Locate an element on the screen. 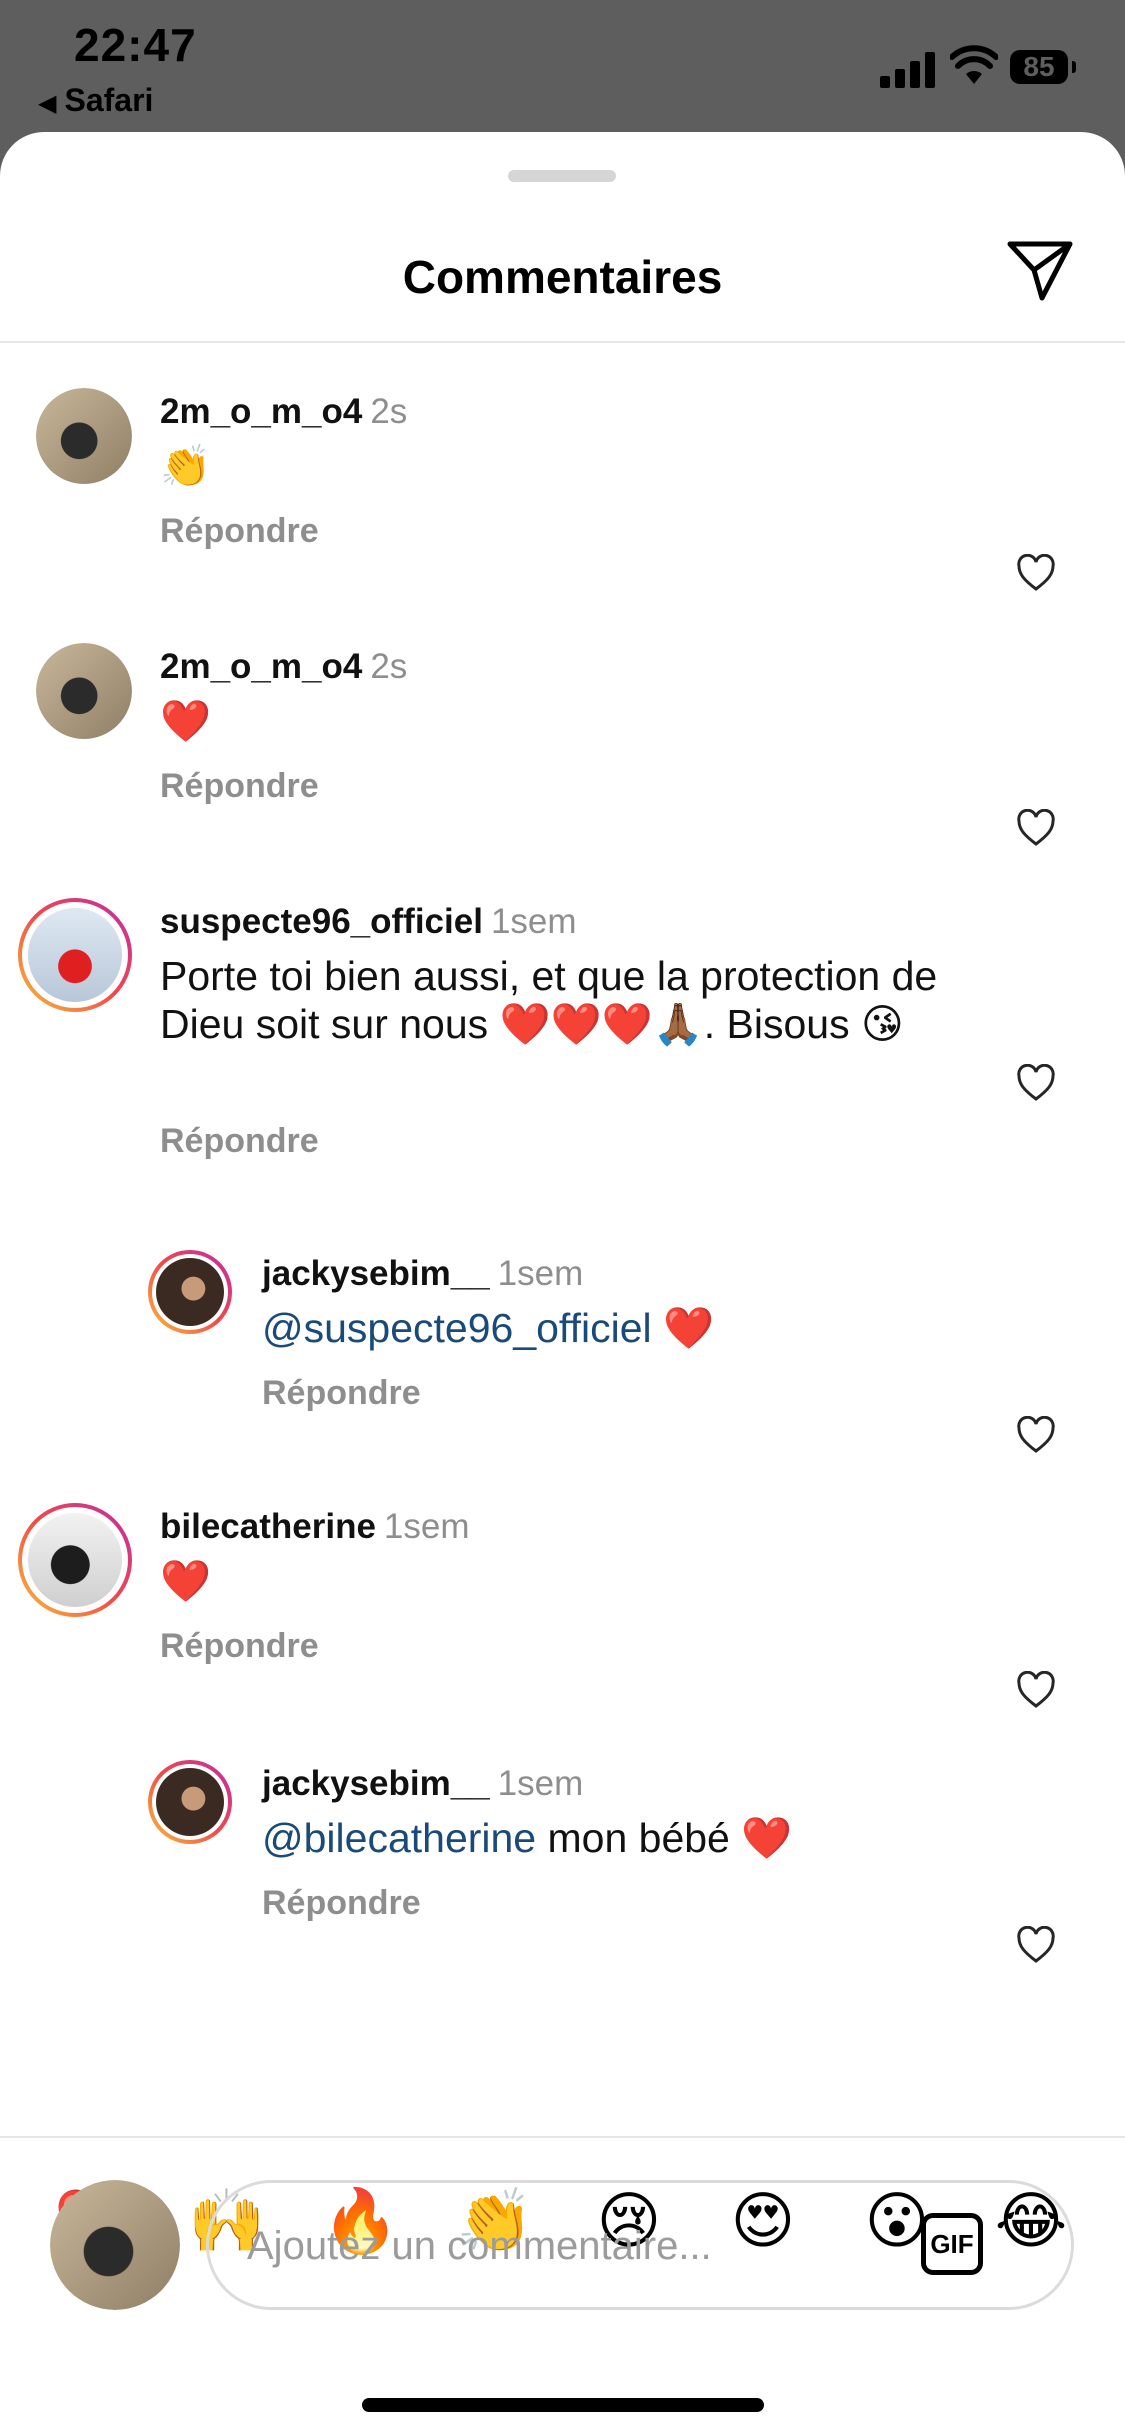 The height and width of the screenshot is (2436, 1125). home-indicator is located at coordinates (563, 2405).